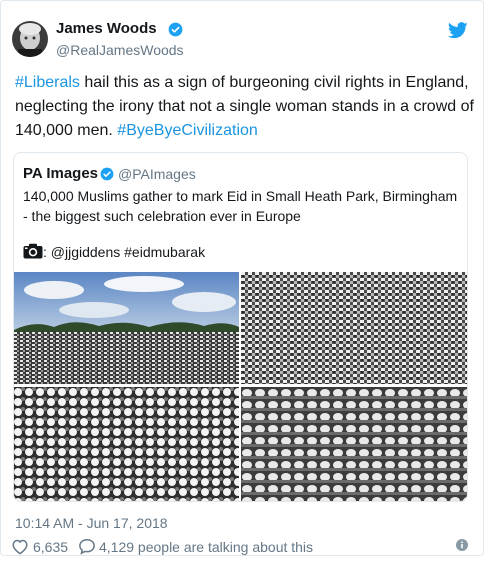 Image resolution: width=491 pixels, height=563 pixels. What do you see at coordinates (33, 251) in the screenshot?
I see `camera-icon` at bounding box center [33, 251].